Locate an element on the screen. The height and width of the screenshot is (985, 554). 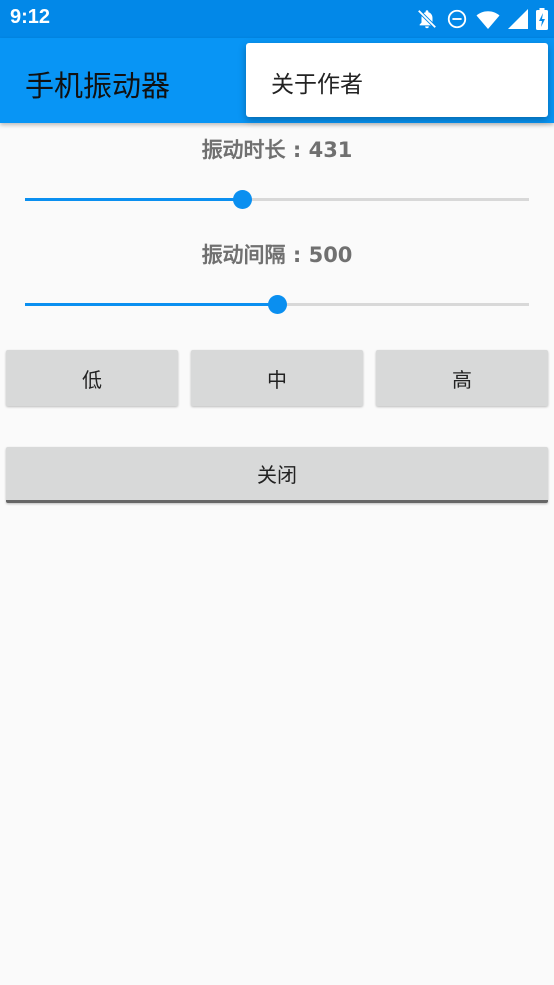
status-icons is located at coordinates (482, 19).